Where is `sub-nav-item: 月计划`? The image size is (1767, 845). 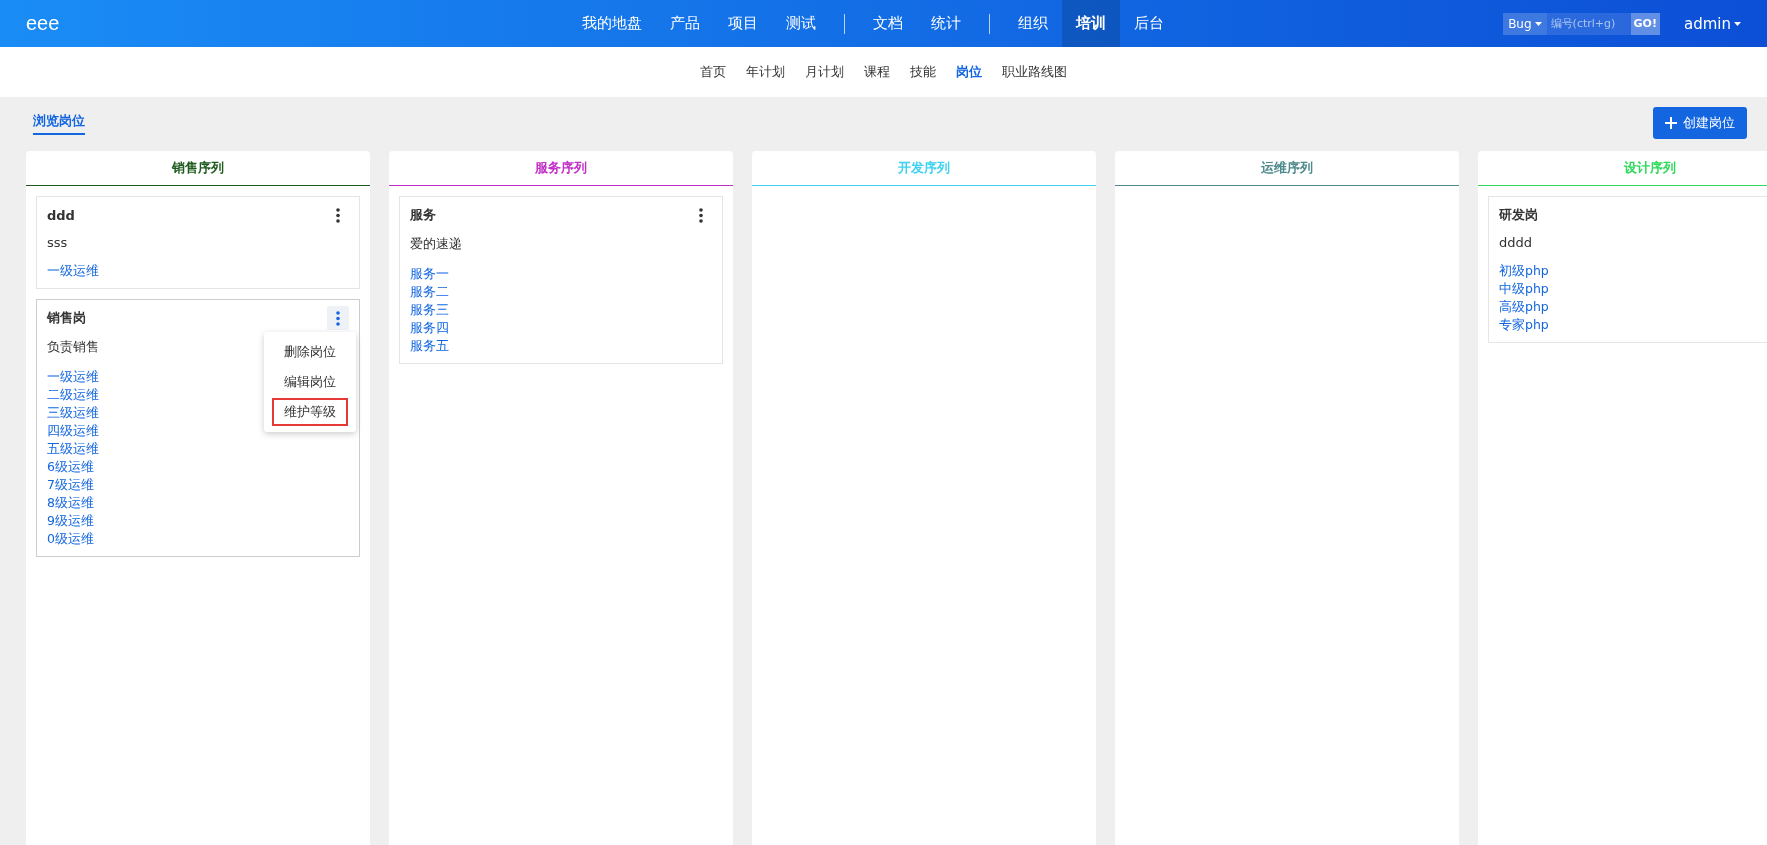 sub-nav-item: 月计划 is located at coordinates (824, 72).